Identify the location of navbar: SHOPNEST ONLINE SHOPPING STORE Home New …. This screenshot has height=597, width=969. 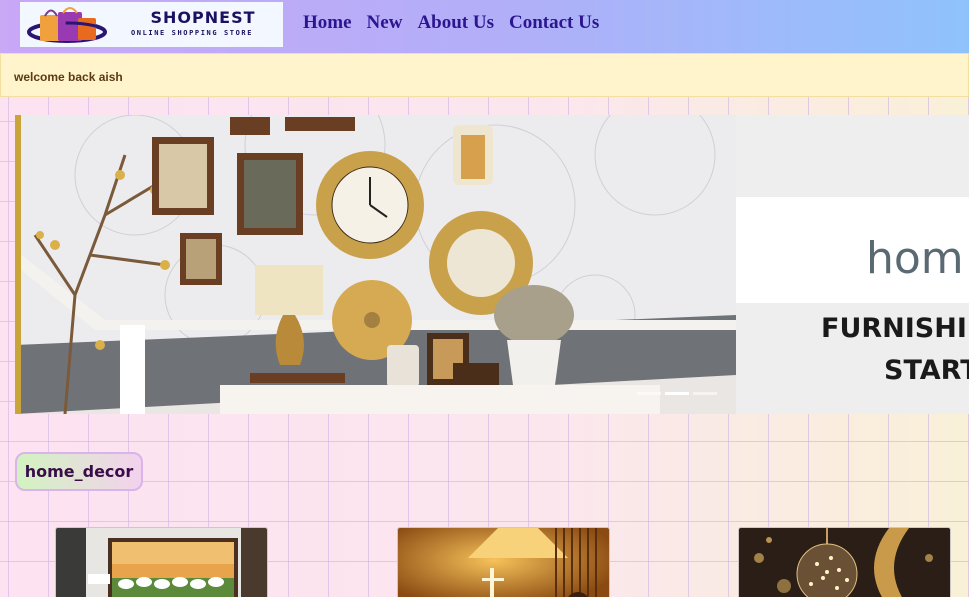
(484, 26).